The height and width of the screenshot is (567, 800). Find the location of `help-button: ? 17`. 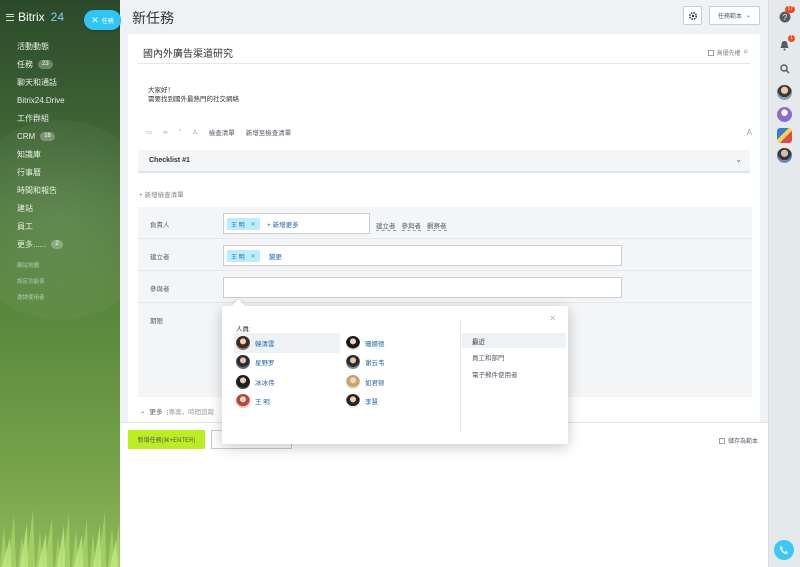

help-button: ? 17 is located at coordinates (786, 15).